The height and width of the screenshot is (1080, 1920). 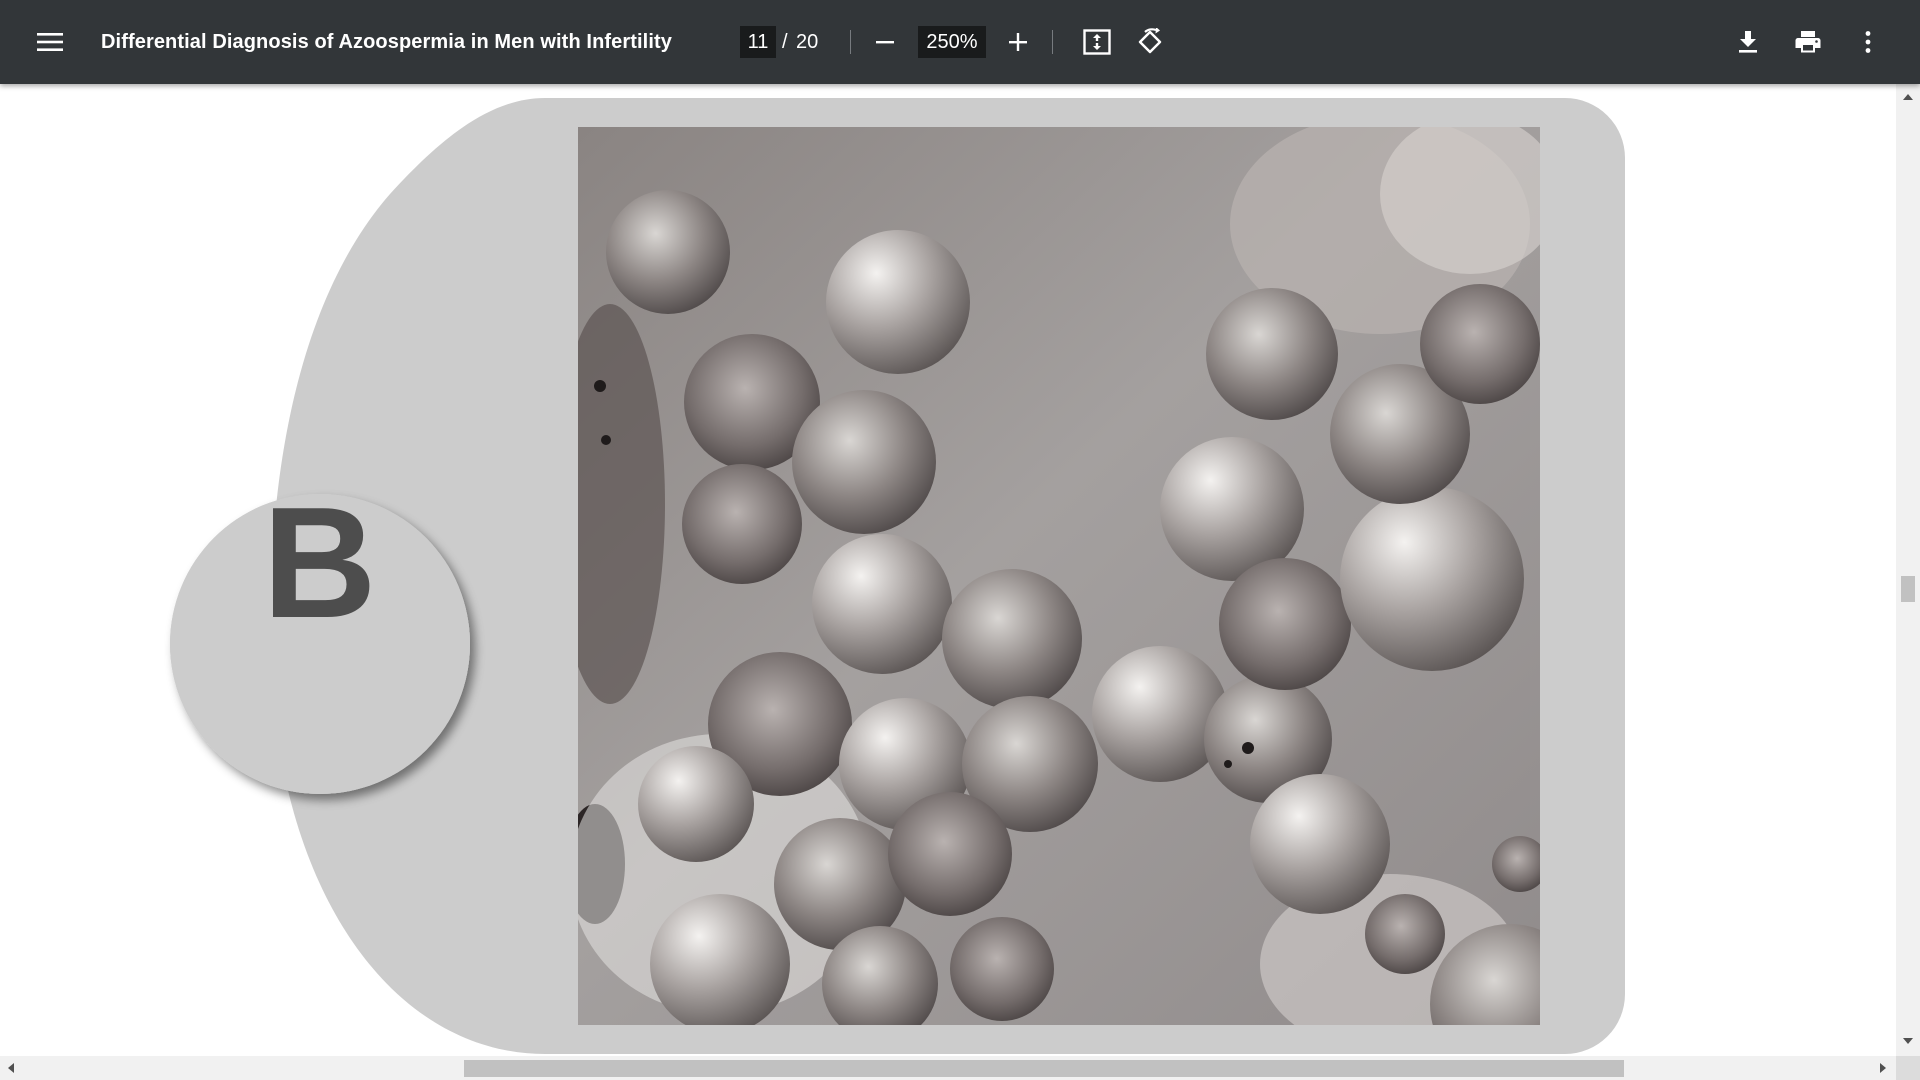 What do you see at coordinates (319, 563) in the screenshot?
I see `figure-label: B` at bounding box center [319, 563].